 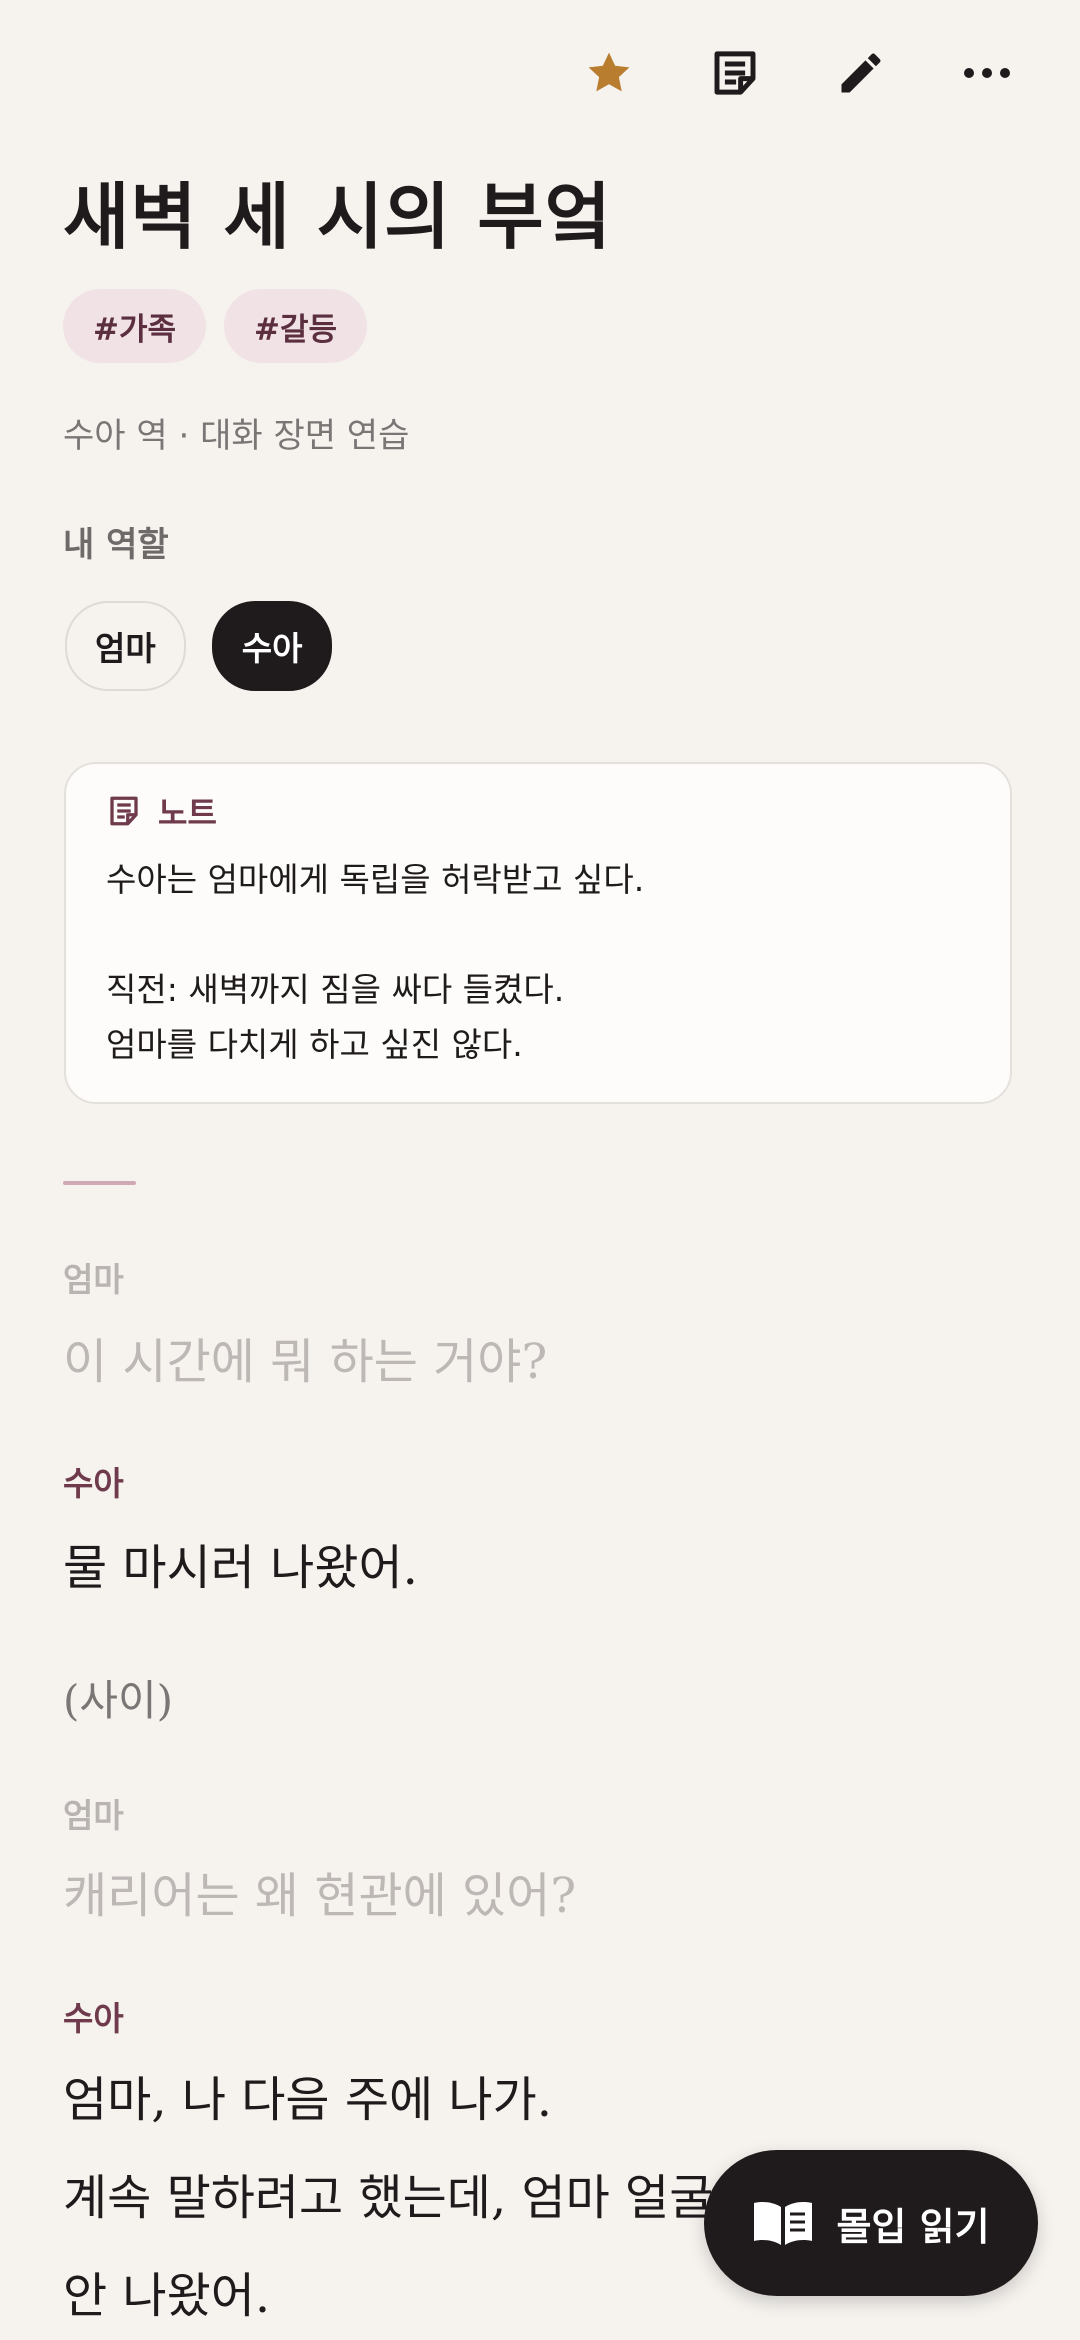 What do you see at coordinates (99, 1183) in the screenshot?
I see `section-divider` at bounding box center [99, 1183].